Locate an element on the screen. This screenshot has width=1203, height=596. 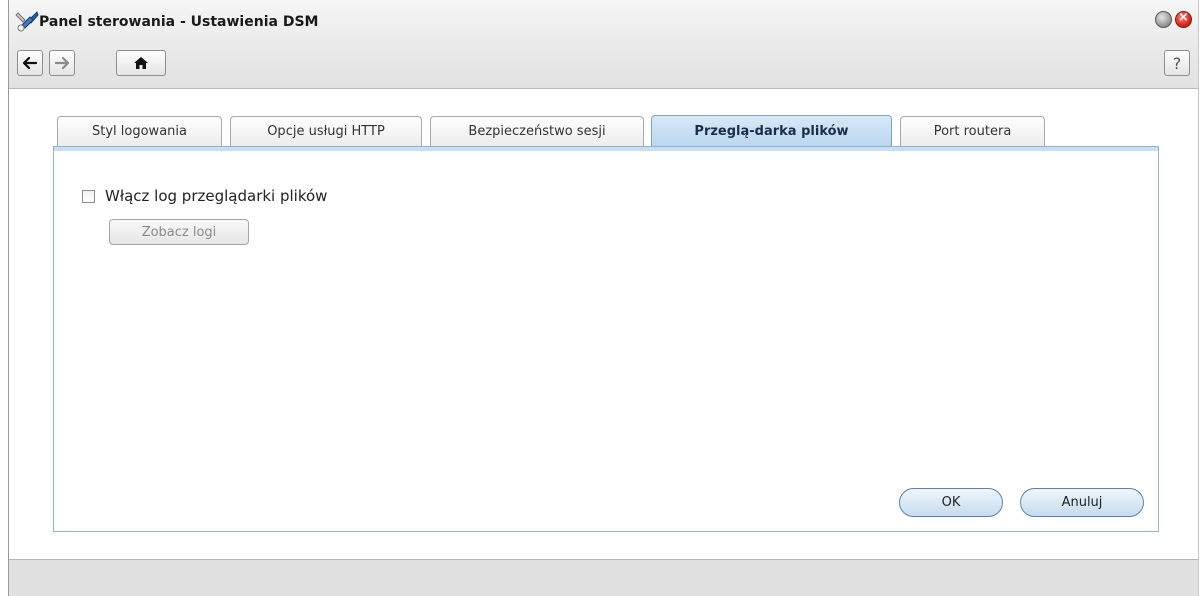
enable-log-label: Włącz log przeglądarki plików is located at coordinates (216, 196).